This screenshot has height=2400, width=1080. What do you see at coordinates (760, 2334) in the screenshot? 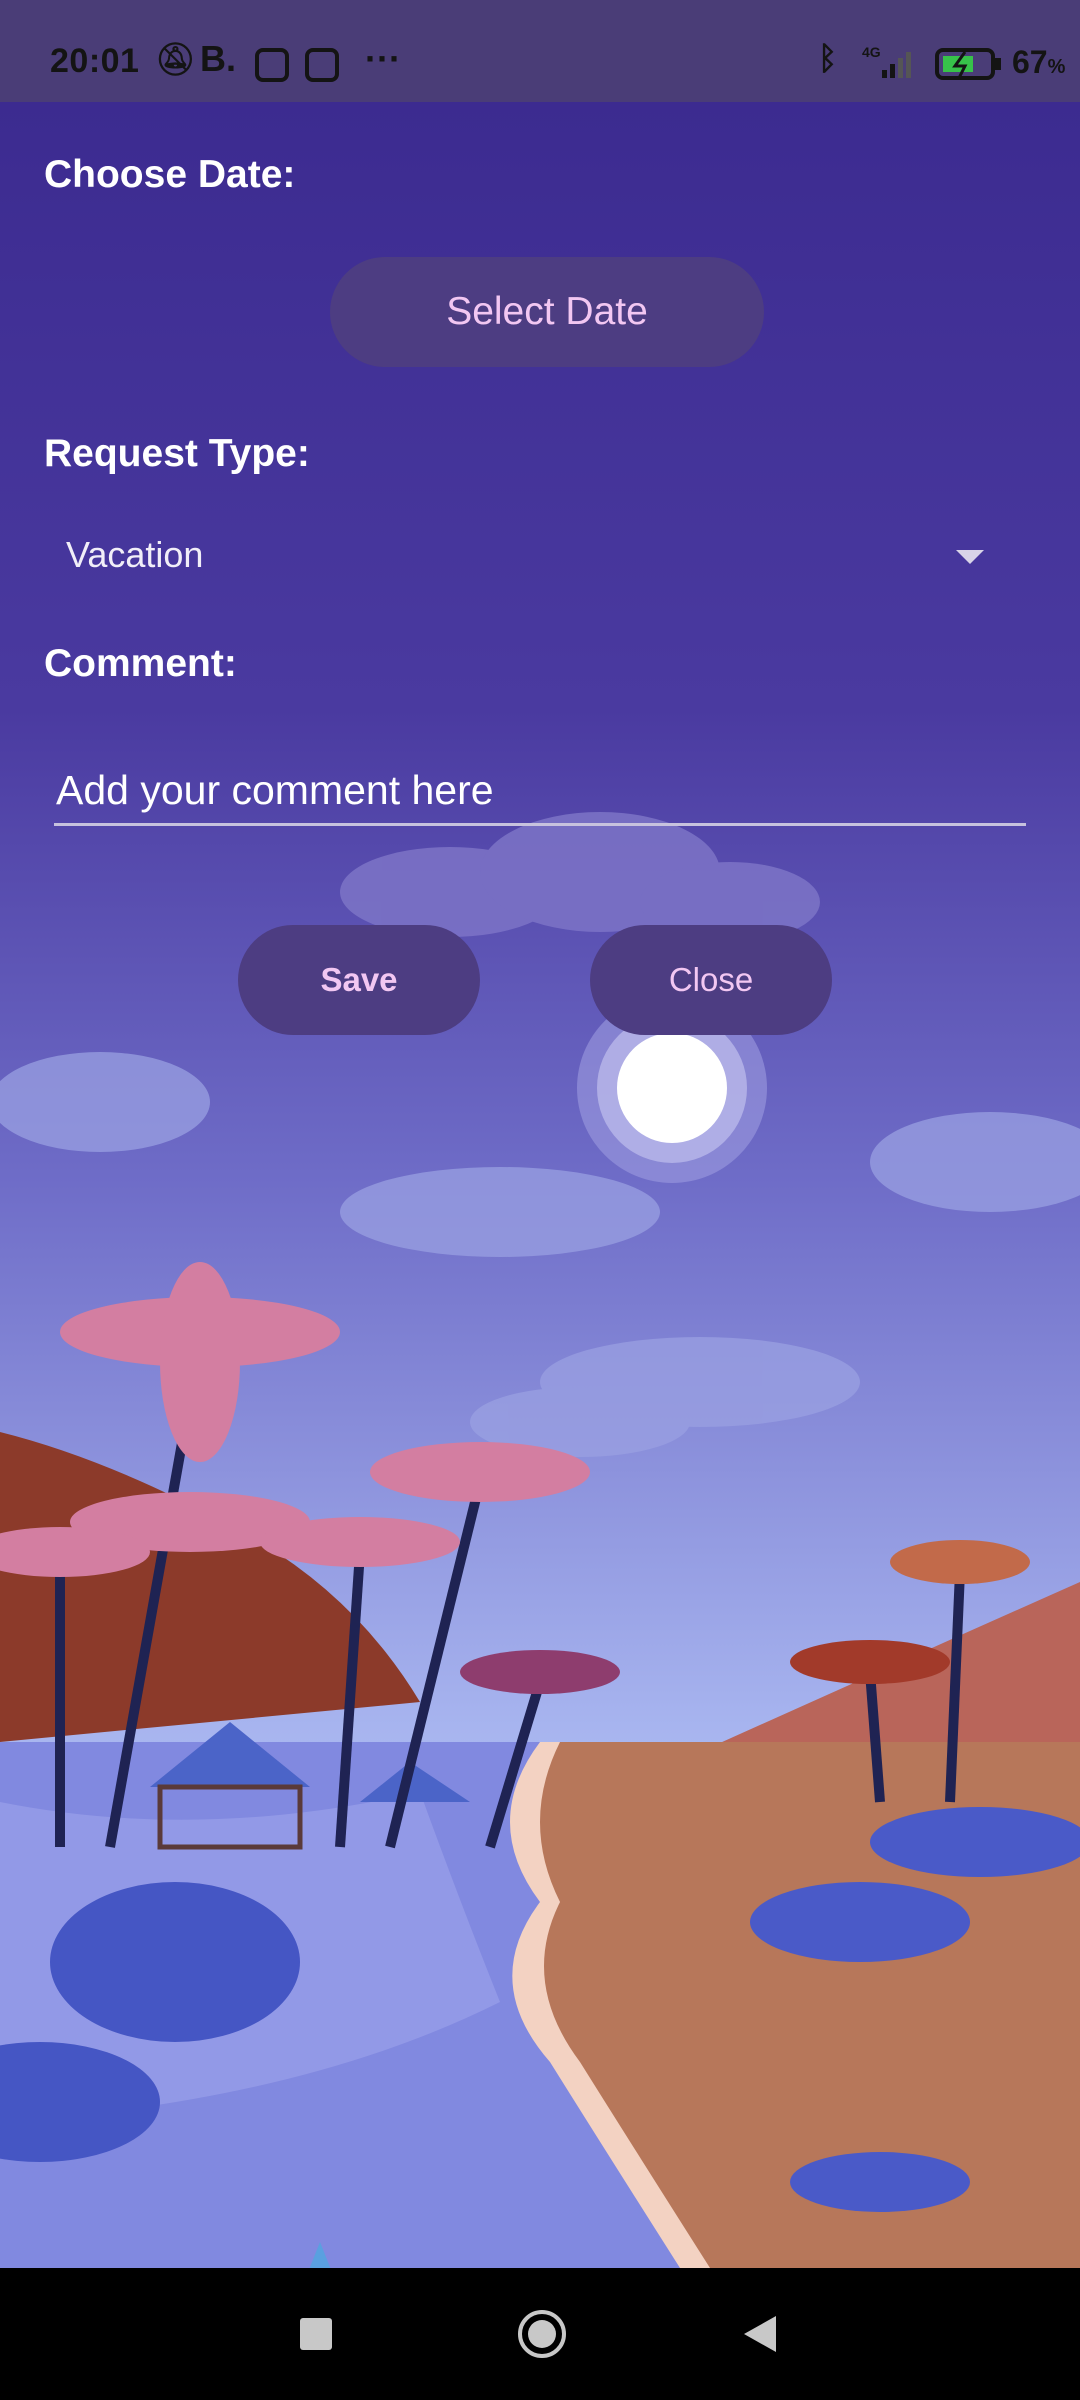
I see `back-icon` at bounding box center [760, 2334].